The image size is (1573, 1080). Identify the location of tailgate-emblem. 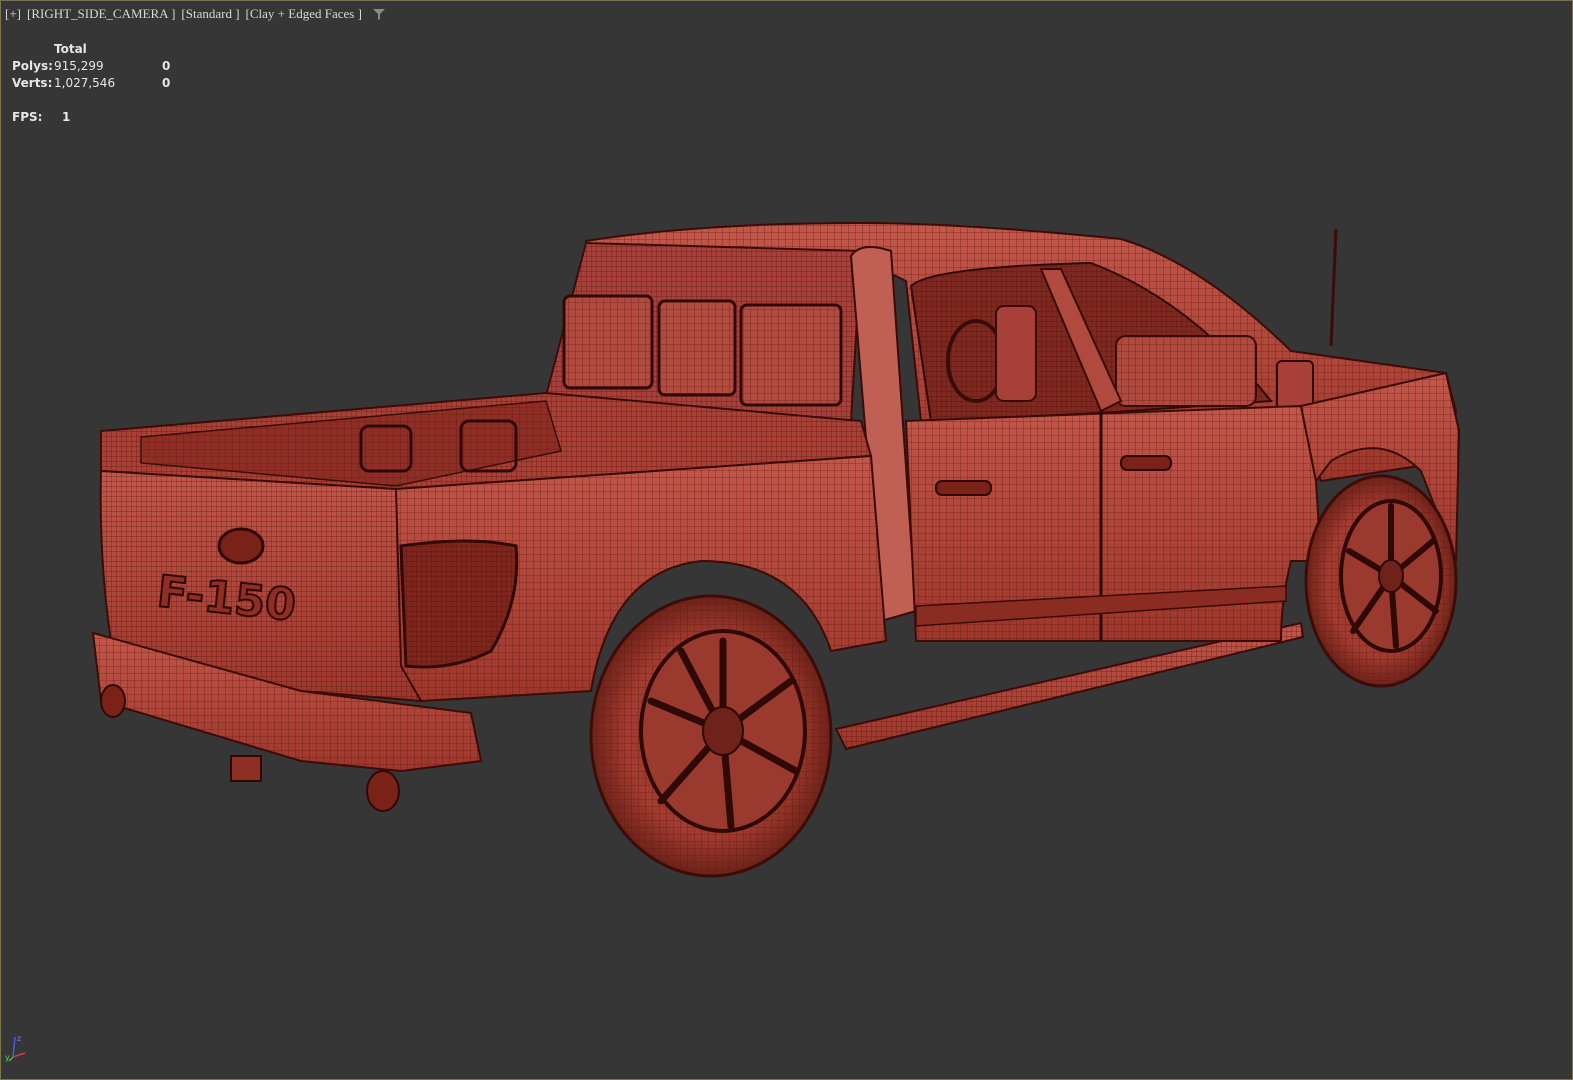
(241, 546).